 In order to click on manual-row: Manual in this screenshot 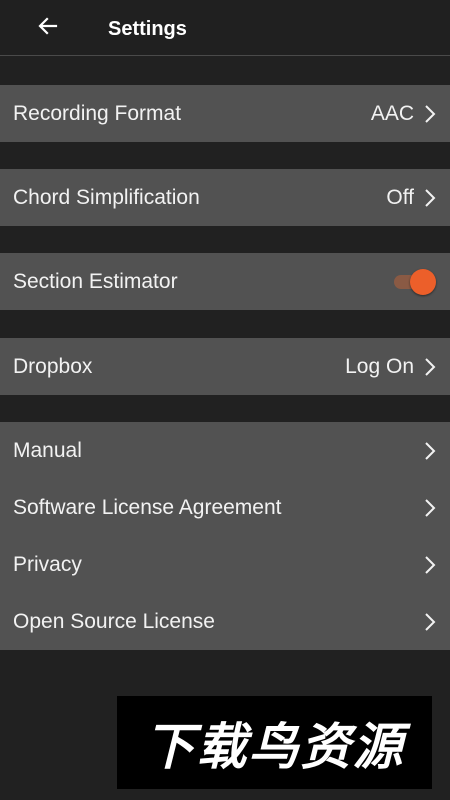, I will do `click(225, 450)`.